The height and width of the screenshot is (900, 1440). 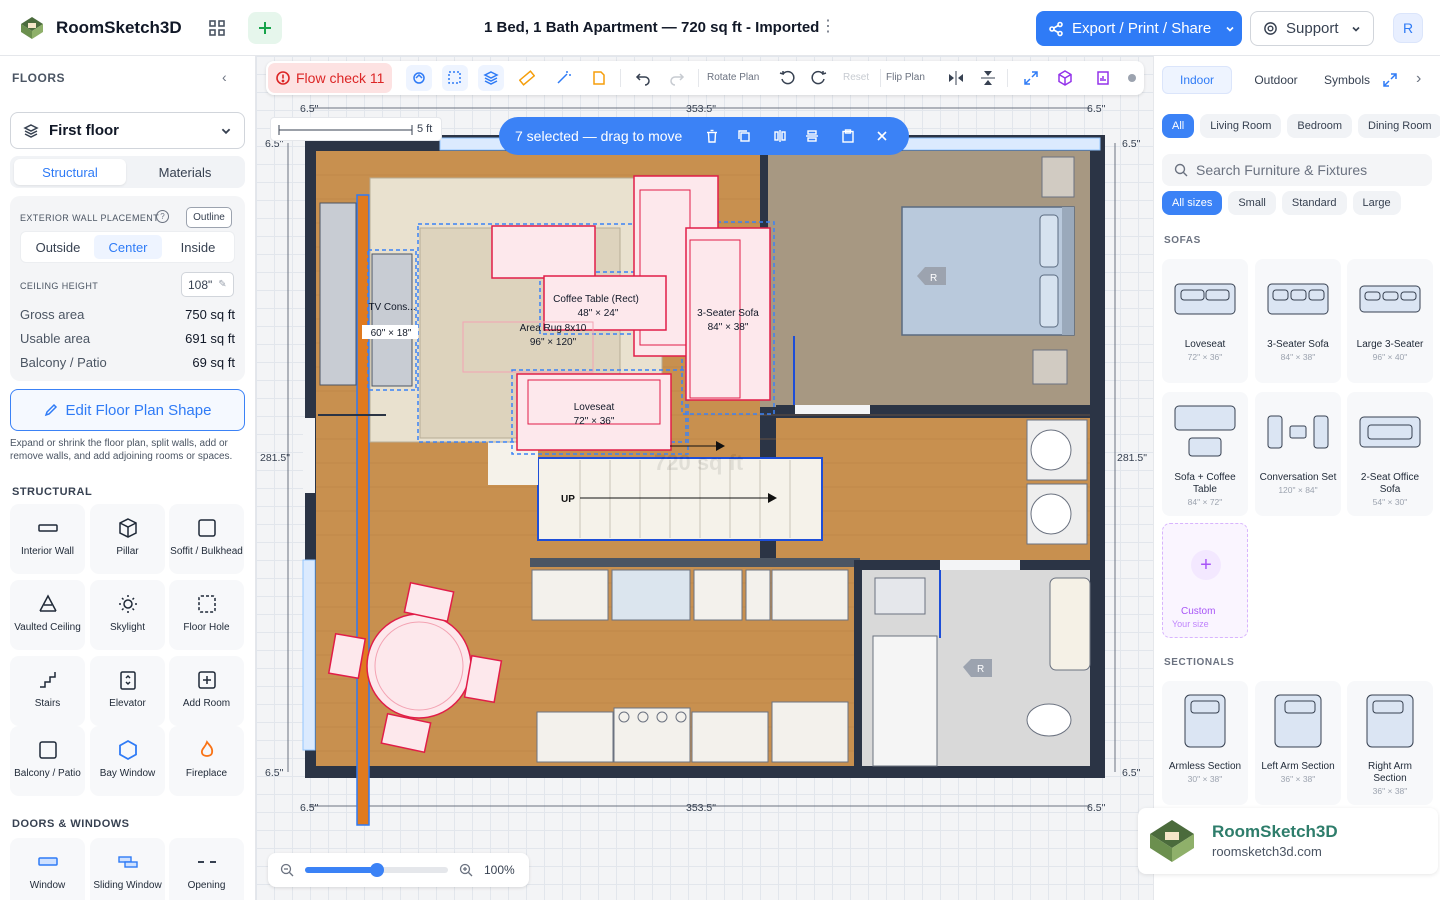 What do you see at coordinates (1399, 126) in the screenshot?
I see `room-chip-dining: Dining Room` at bounding box center [1399, 126].